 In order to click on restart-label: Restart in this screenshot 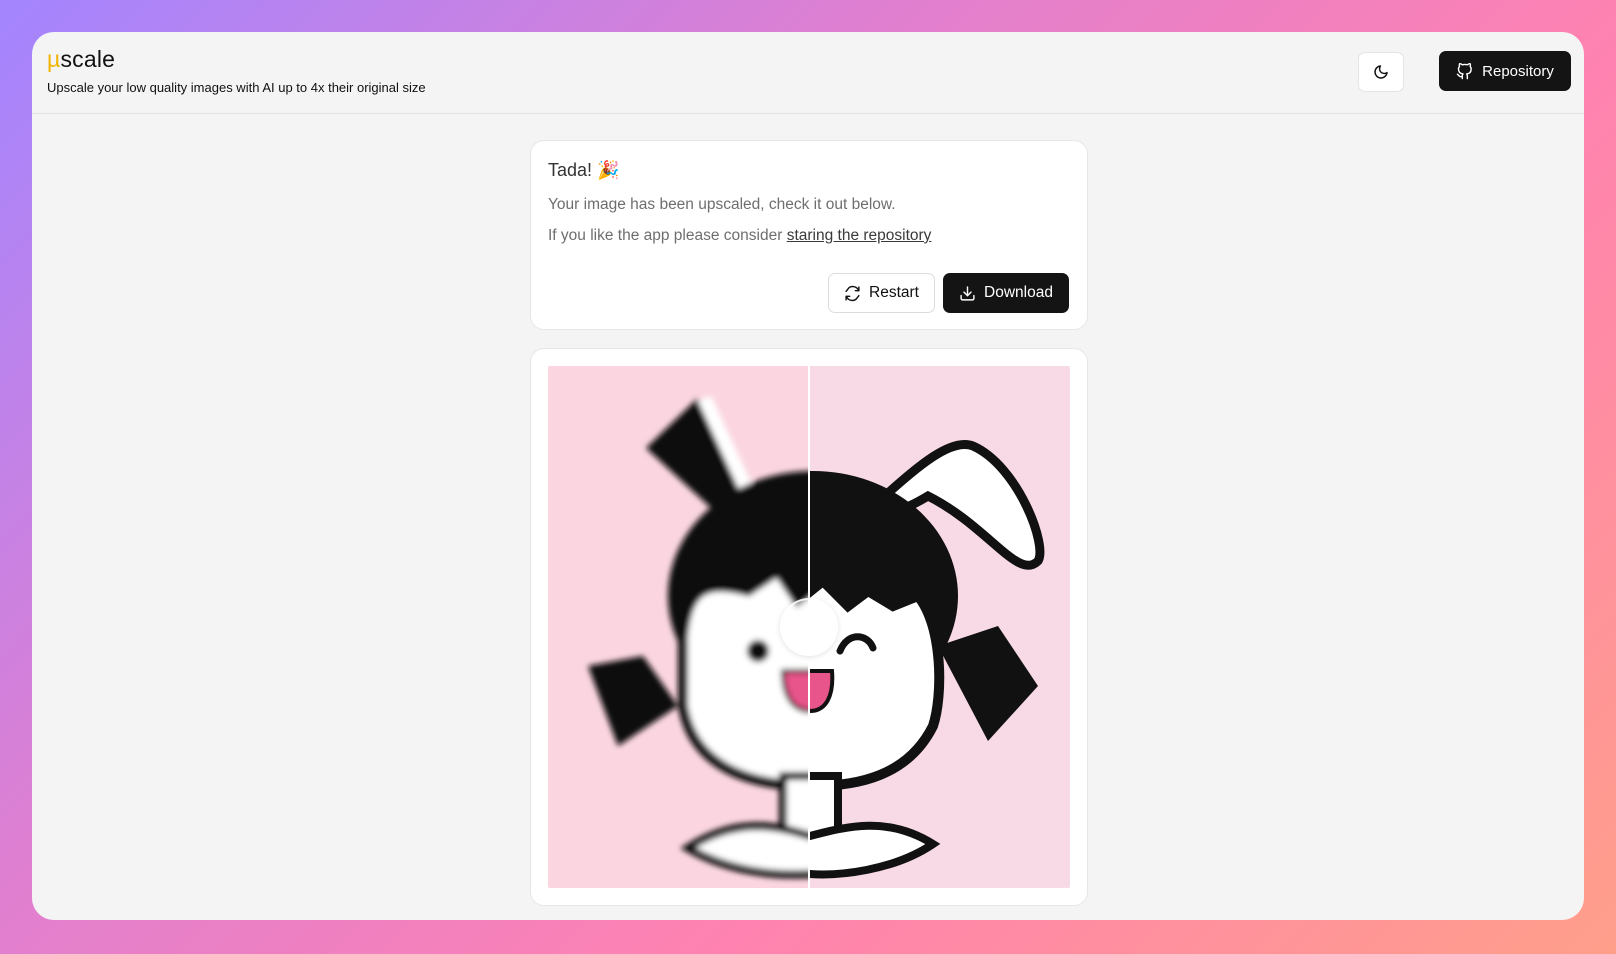, I will do `click(894, 292)`.